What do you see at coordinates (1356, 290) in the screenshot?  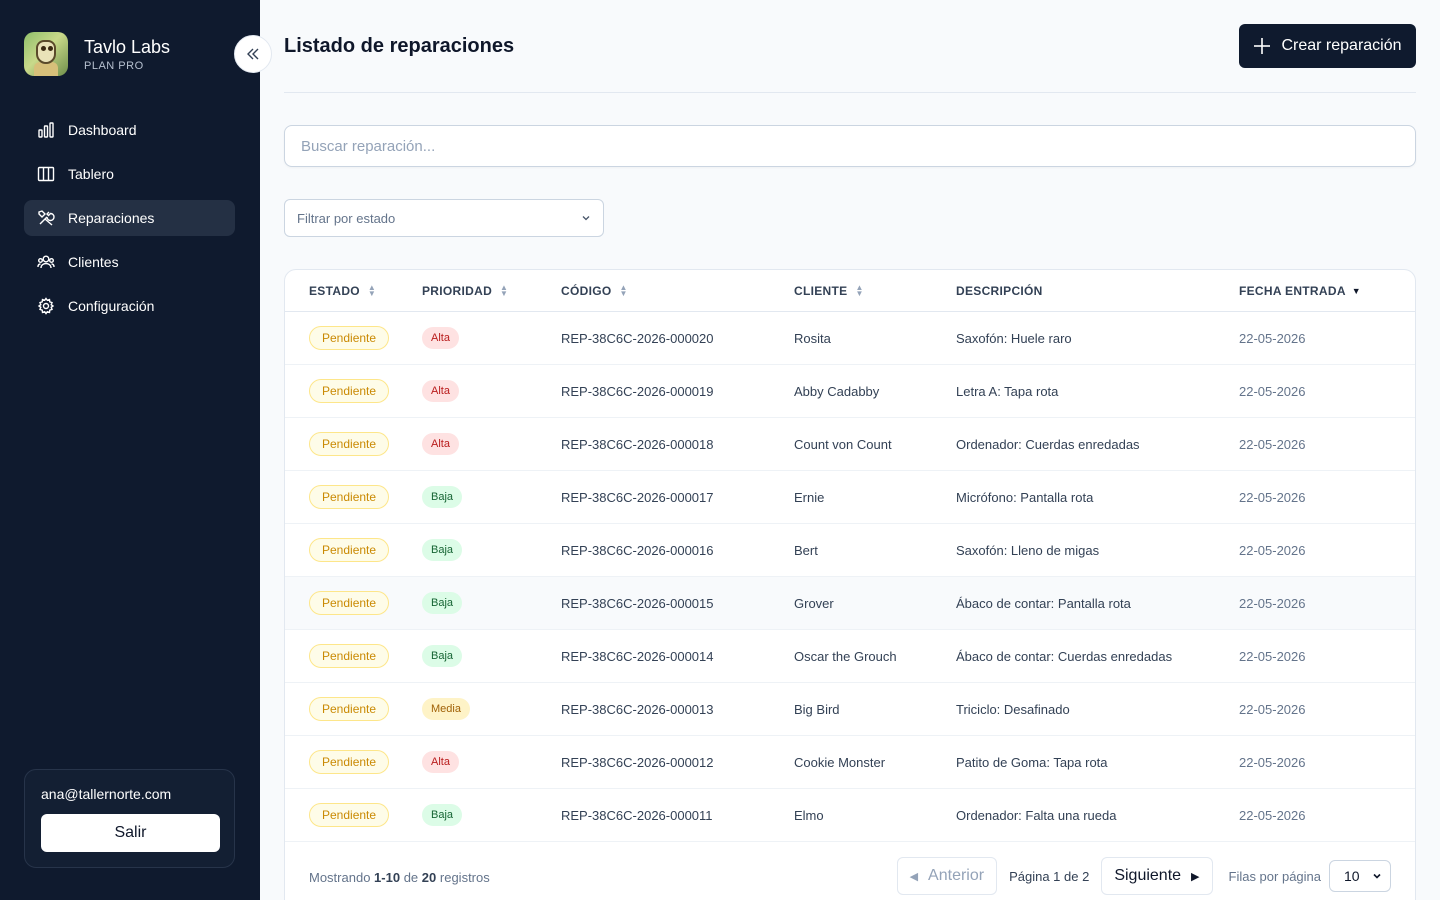 I see `sort-desc-icon: ▼` at bounding box center [1356, 290].